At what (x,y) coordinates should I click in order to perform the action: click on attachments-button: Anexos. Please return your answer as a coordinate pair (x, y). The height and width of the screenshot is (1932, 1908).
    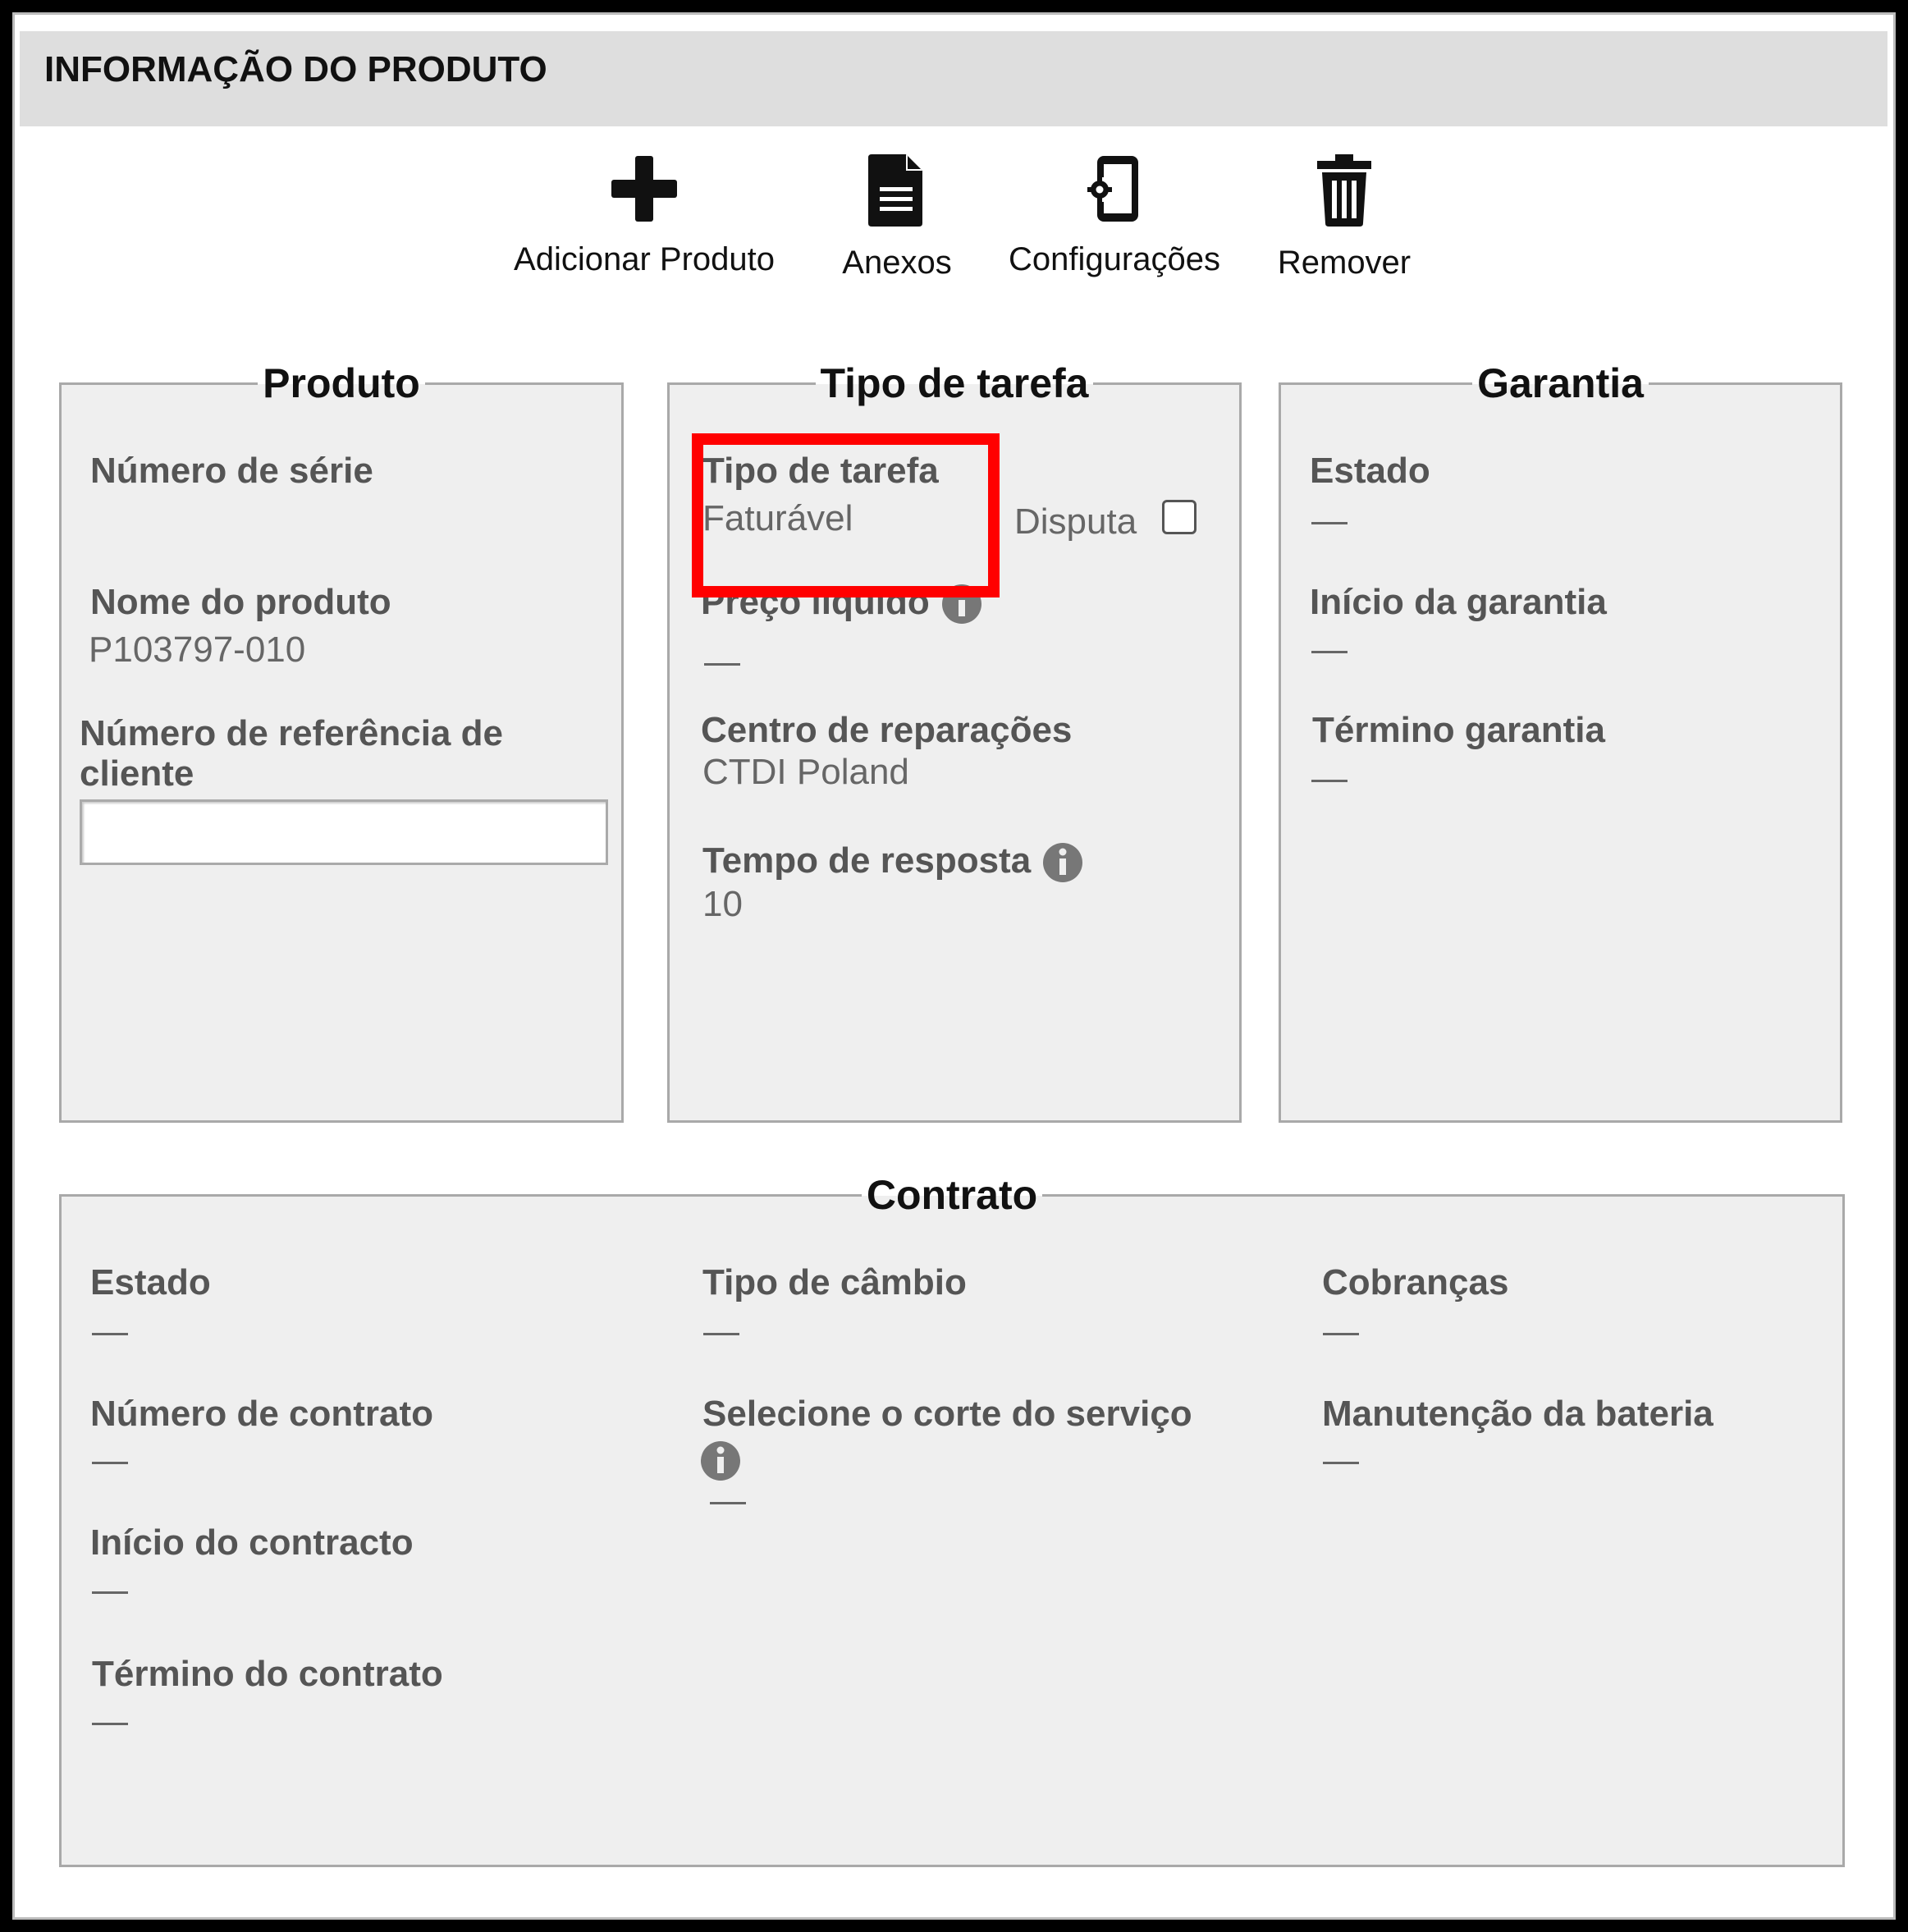
    Looking at the image, I should click on (897, 218).